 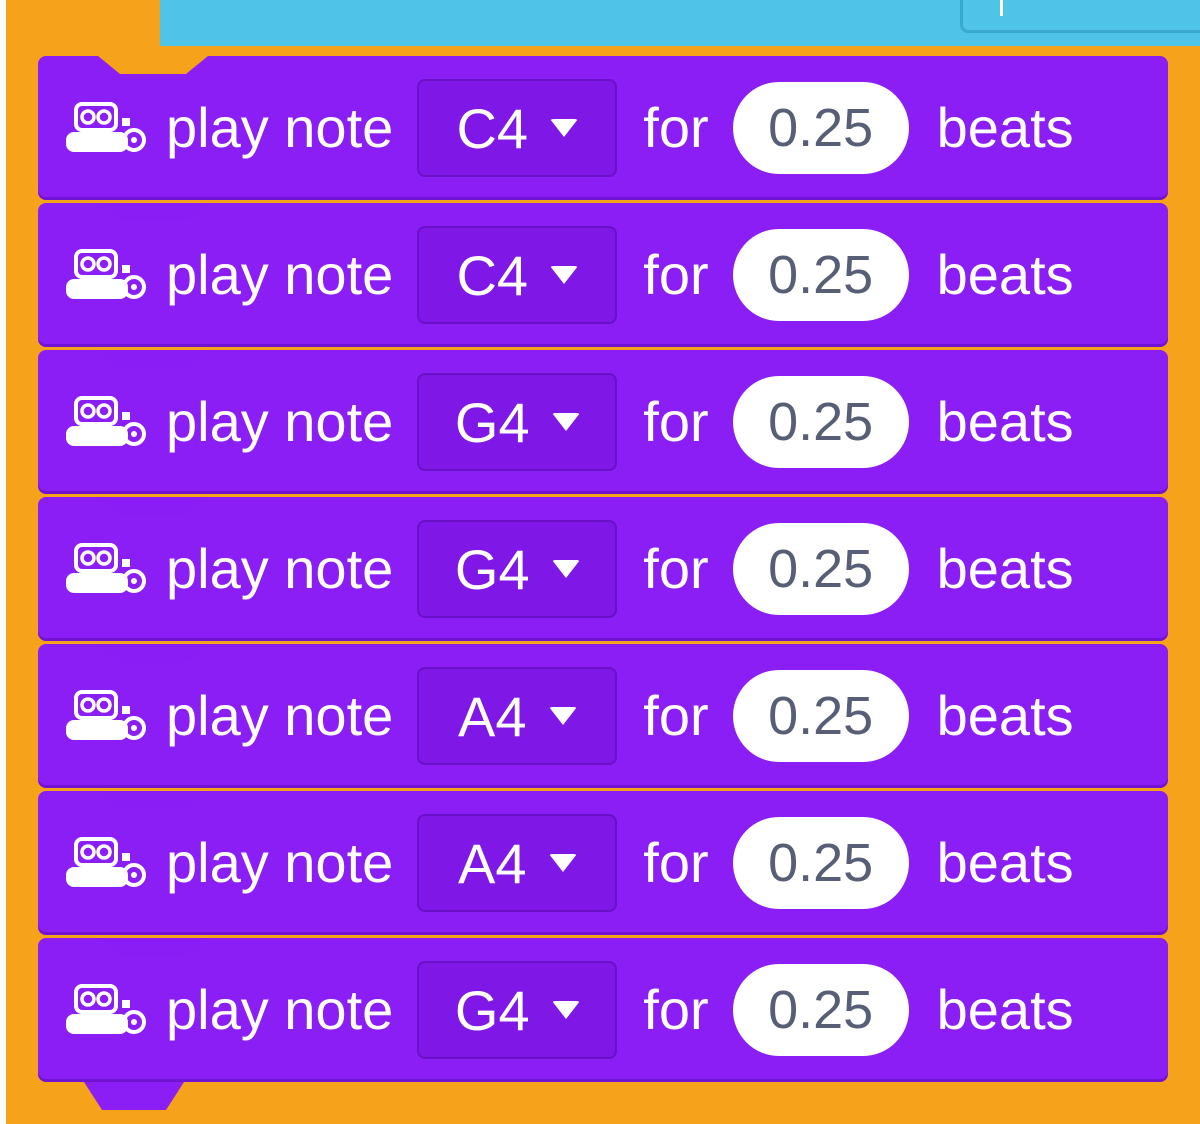 I want to click on parent-block-input, so click(x=1080, y=16).